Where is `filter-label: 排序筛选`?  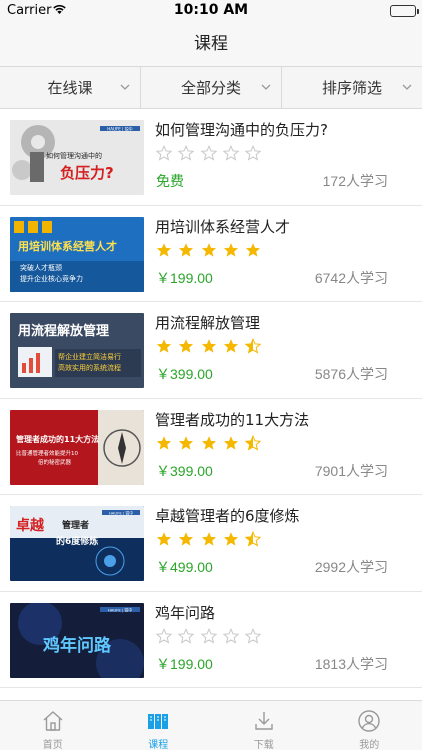 filter-label: 排序筛选 is located at coordinates (351, 88).